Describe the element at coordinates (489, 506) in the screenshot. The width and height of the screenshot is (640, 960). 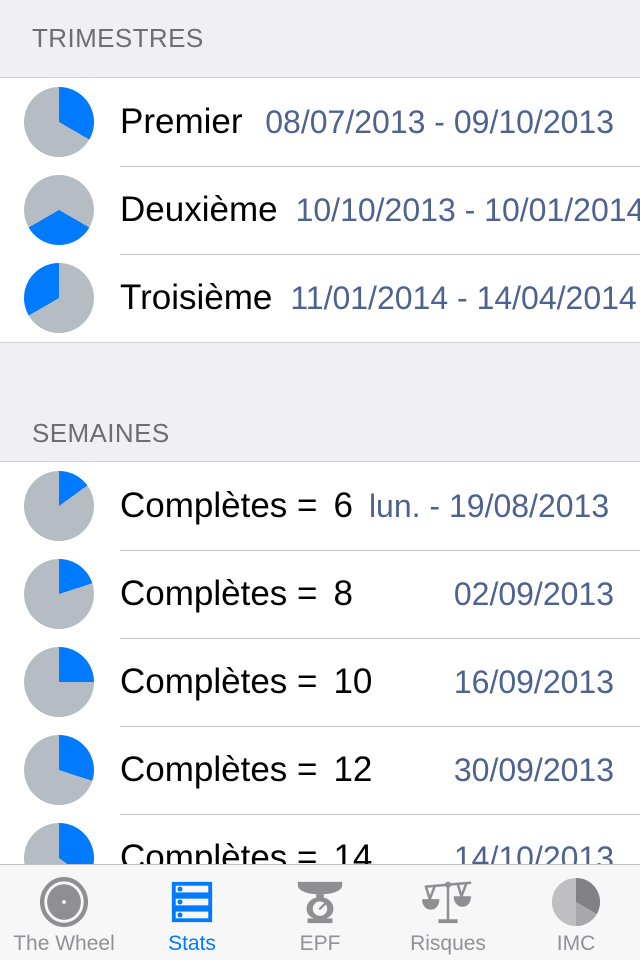
I see `row-date: lun. - 19/08/2013` at that location.